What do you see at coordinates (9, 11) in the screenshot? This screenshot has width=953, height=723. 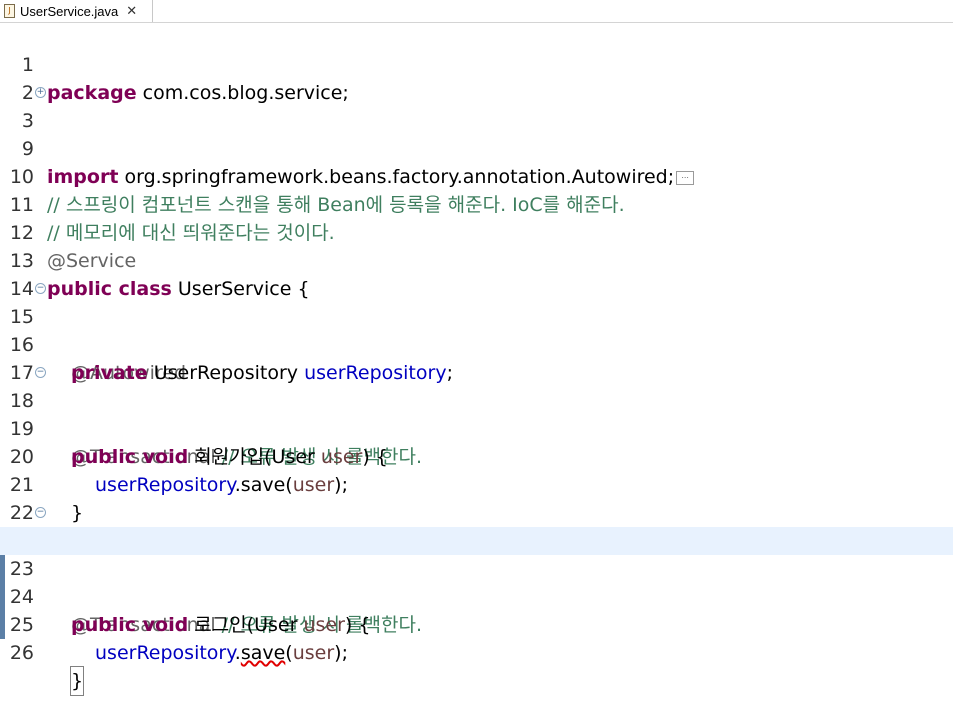 I see `java-file-icon: J` at bounding box center [9, 11].